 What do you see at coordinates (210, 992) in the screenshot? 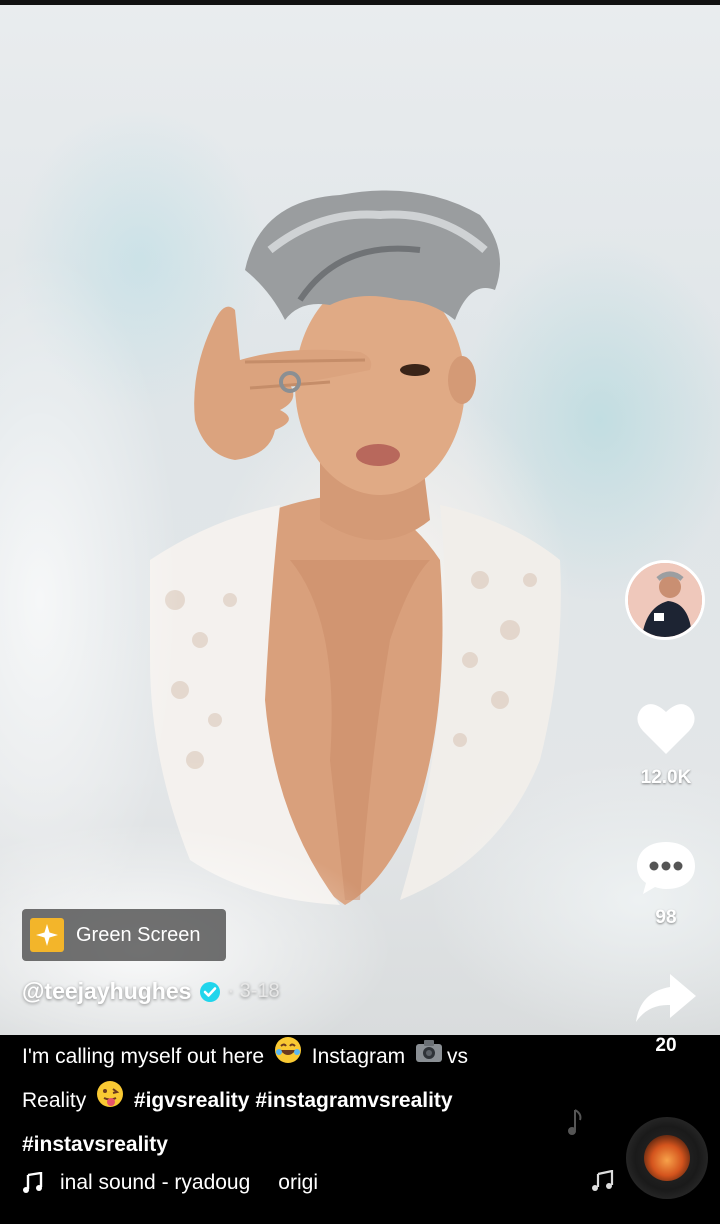
I see `verified-badge-icon` at bounding box center [210, 992].